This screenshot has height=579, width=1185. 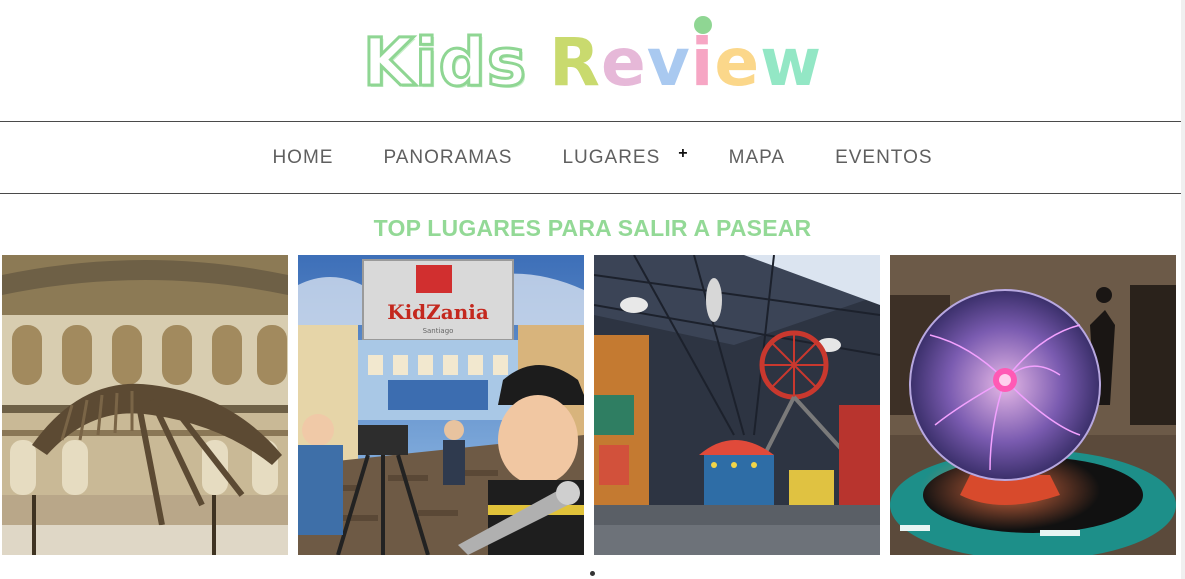 I want to click on logo-letter: R, so click(x=575, y=62).